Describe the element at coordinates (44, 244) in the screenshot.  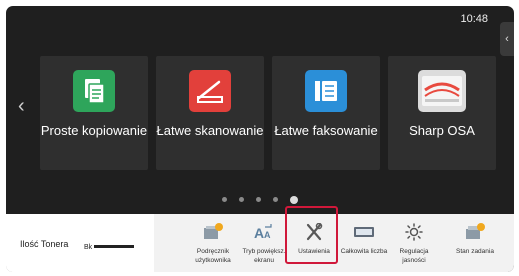
I see `toner-label: Ilość Tonera` at that location.